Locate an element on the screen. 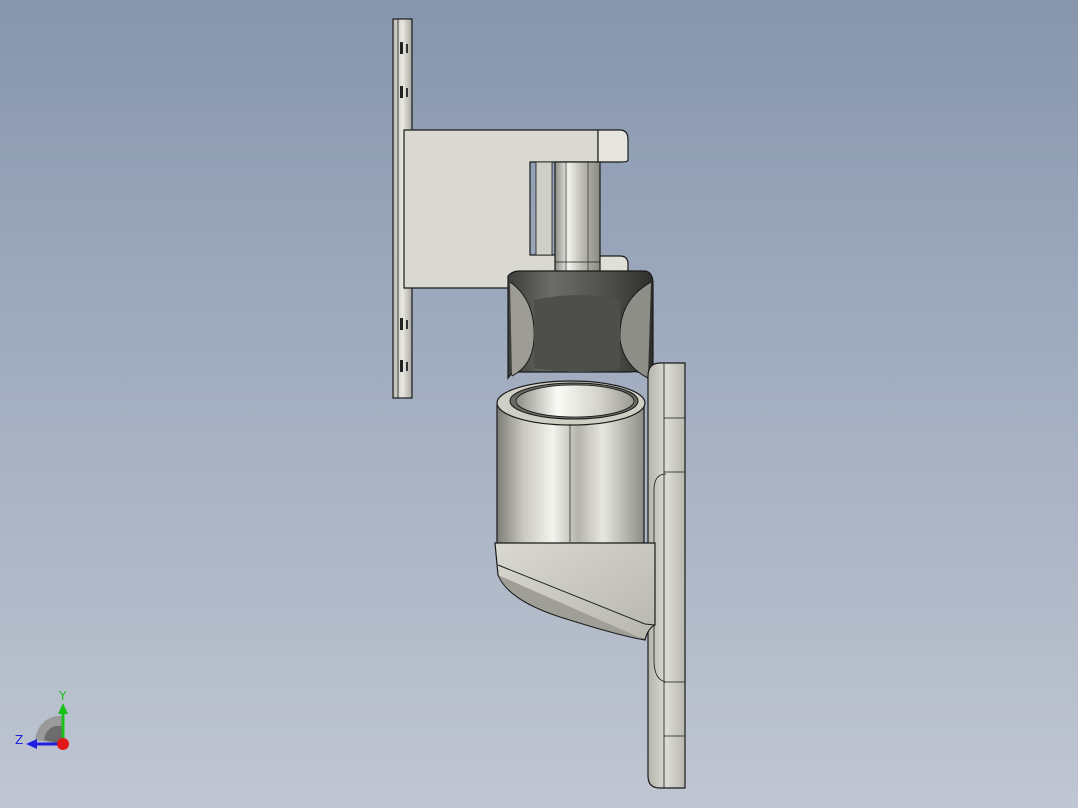  z-axis-label: Z is located at coordinates (19, 740).